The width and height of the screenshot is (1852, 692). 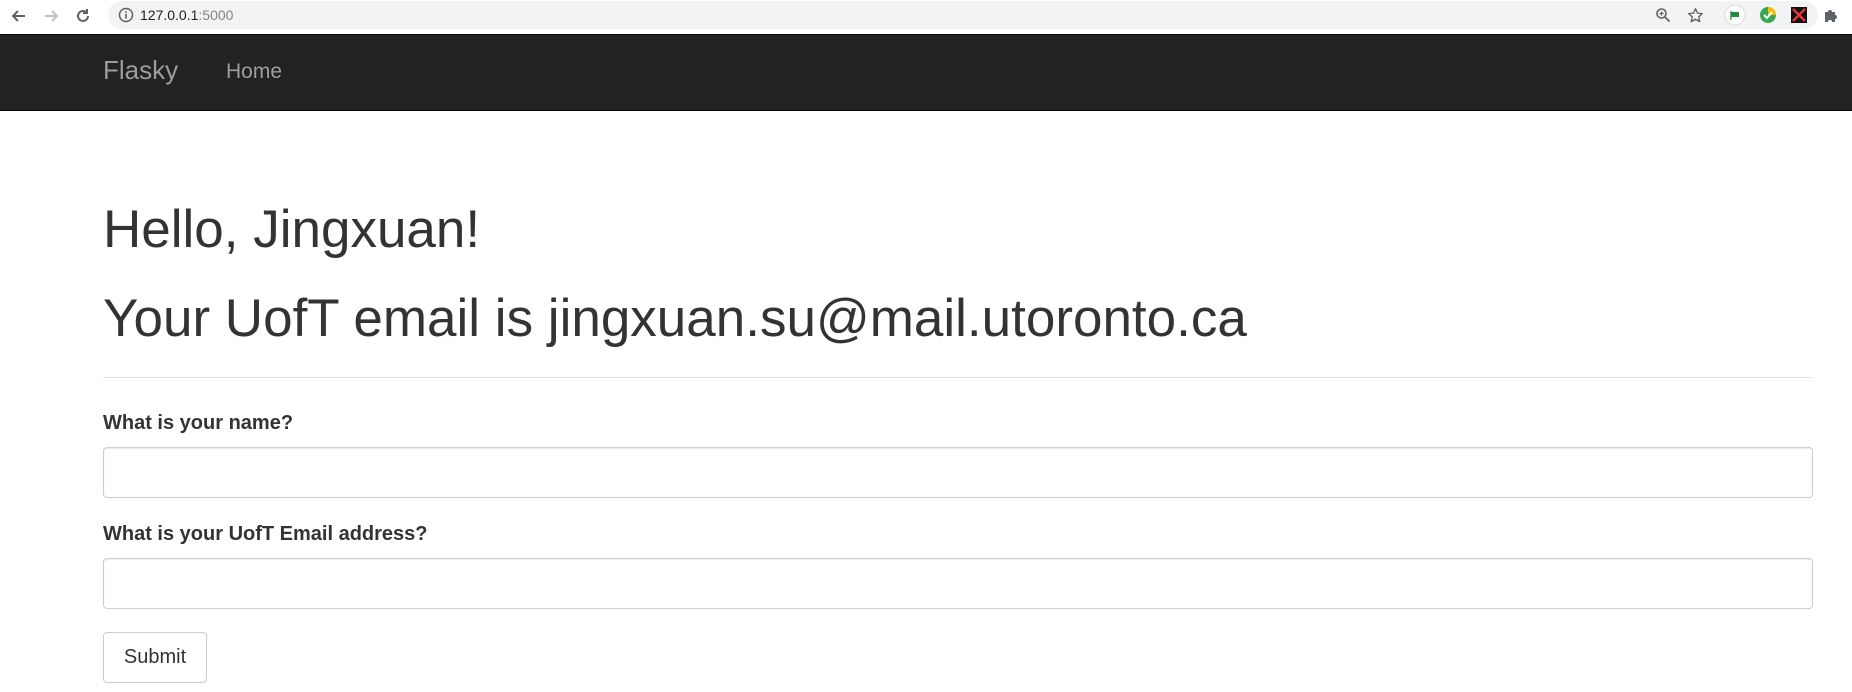 What do you see at coordinates (140, 70) in the screenshot?
I see `navbar-brand: Flasky` at bounding box center [140, 70].